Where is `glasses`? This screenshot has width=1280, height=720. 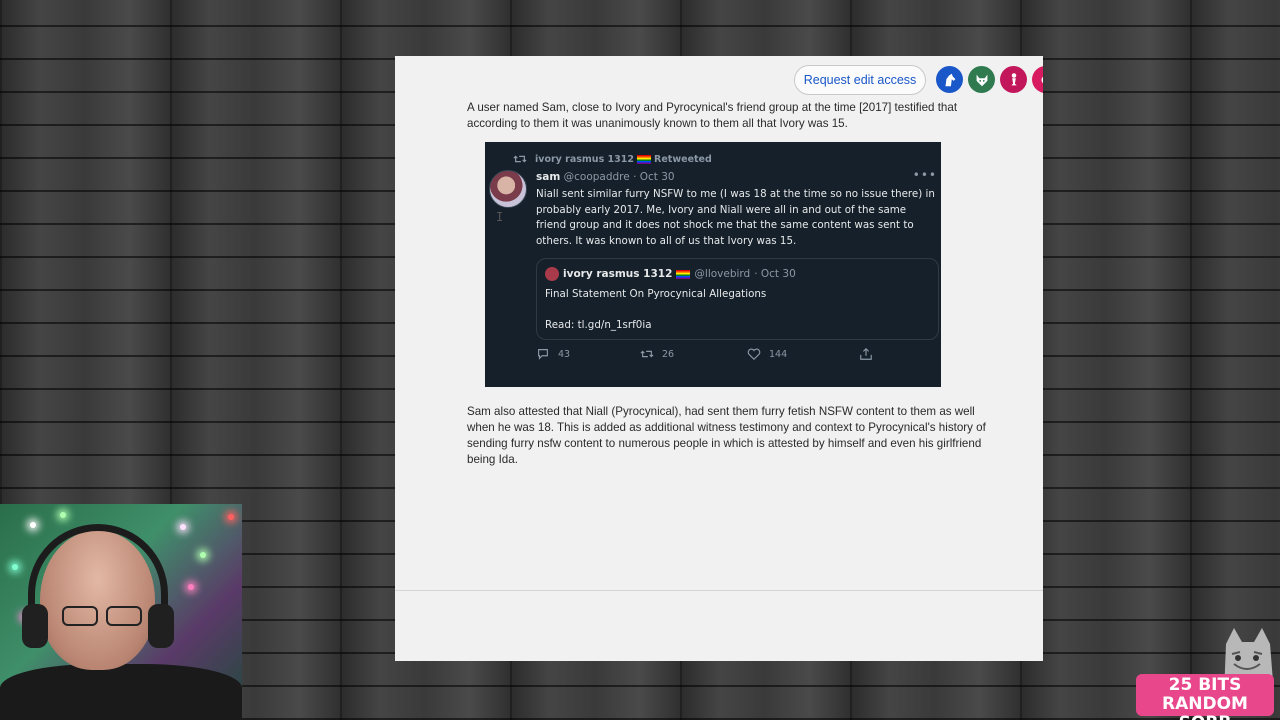
glasses is located at coordinates (103, 617).